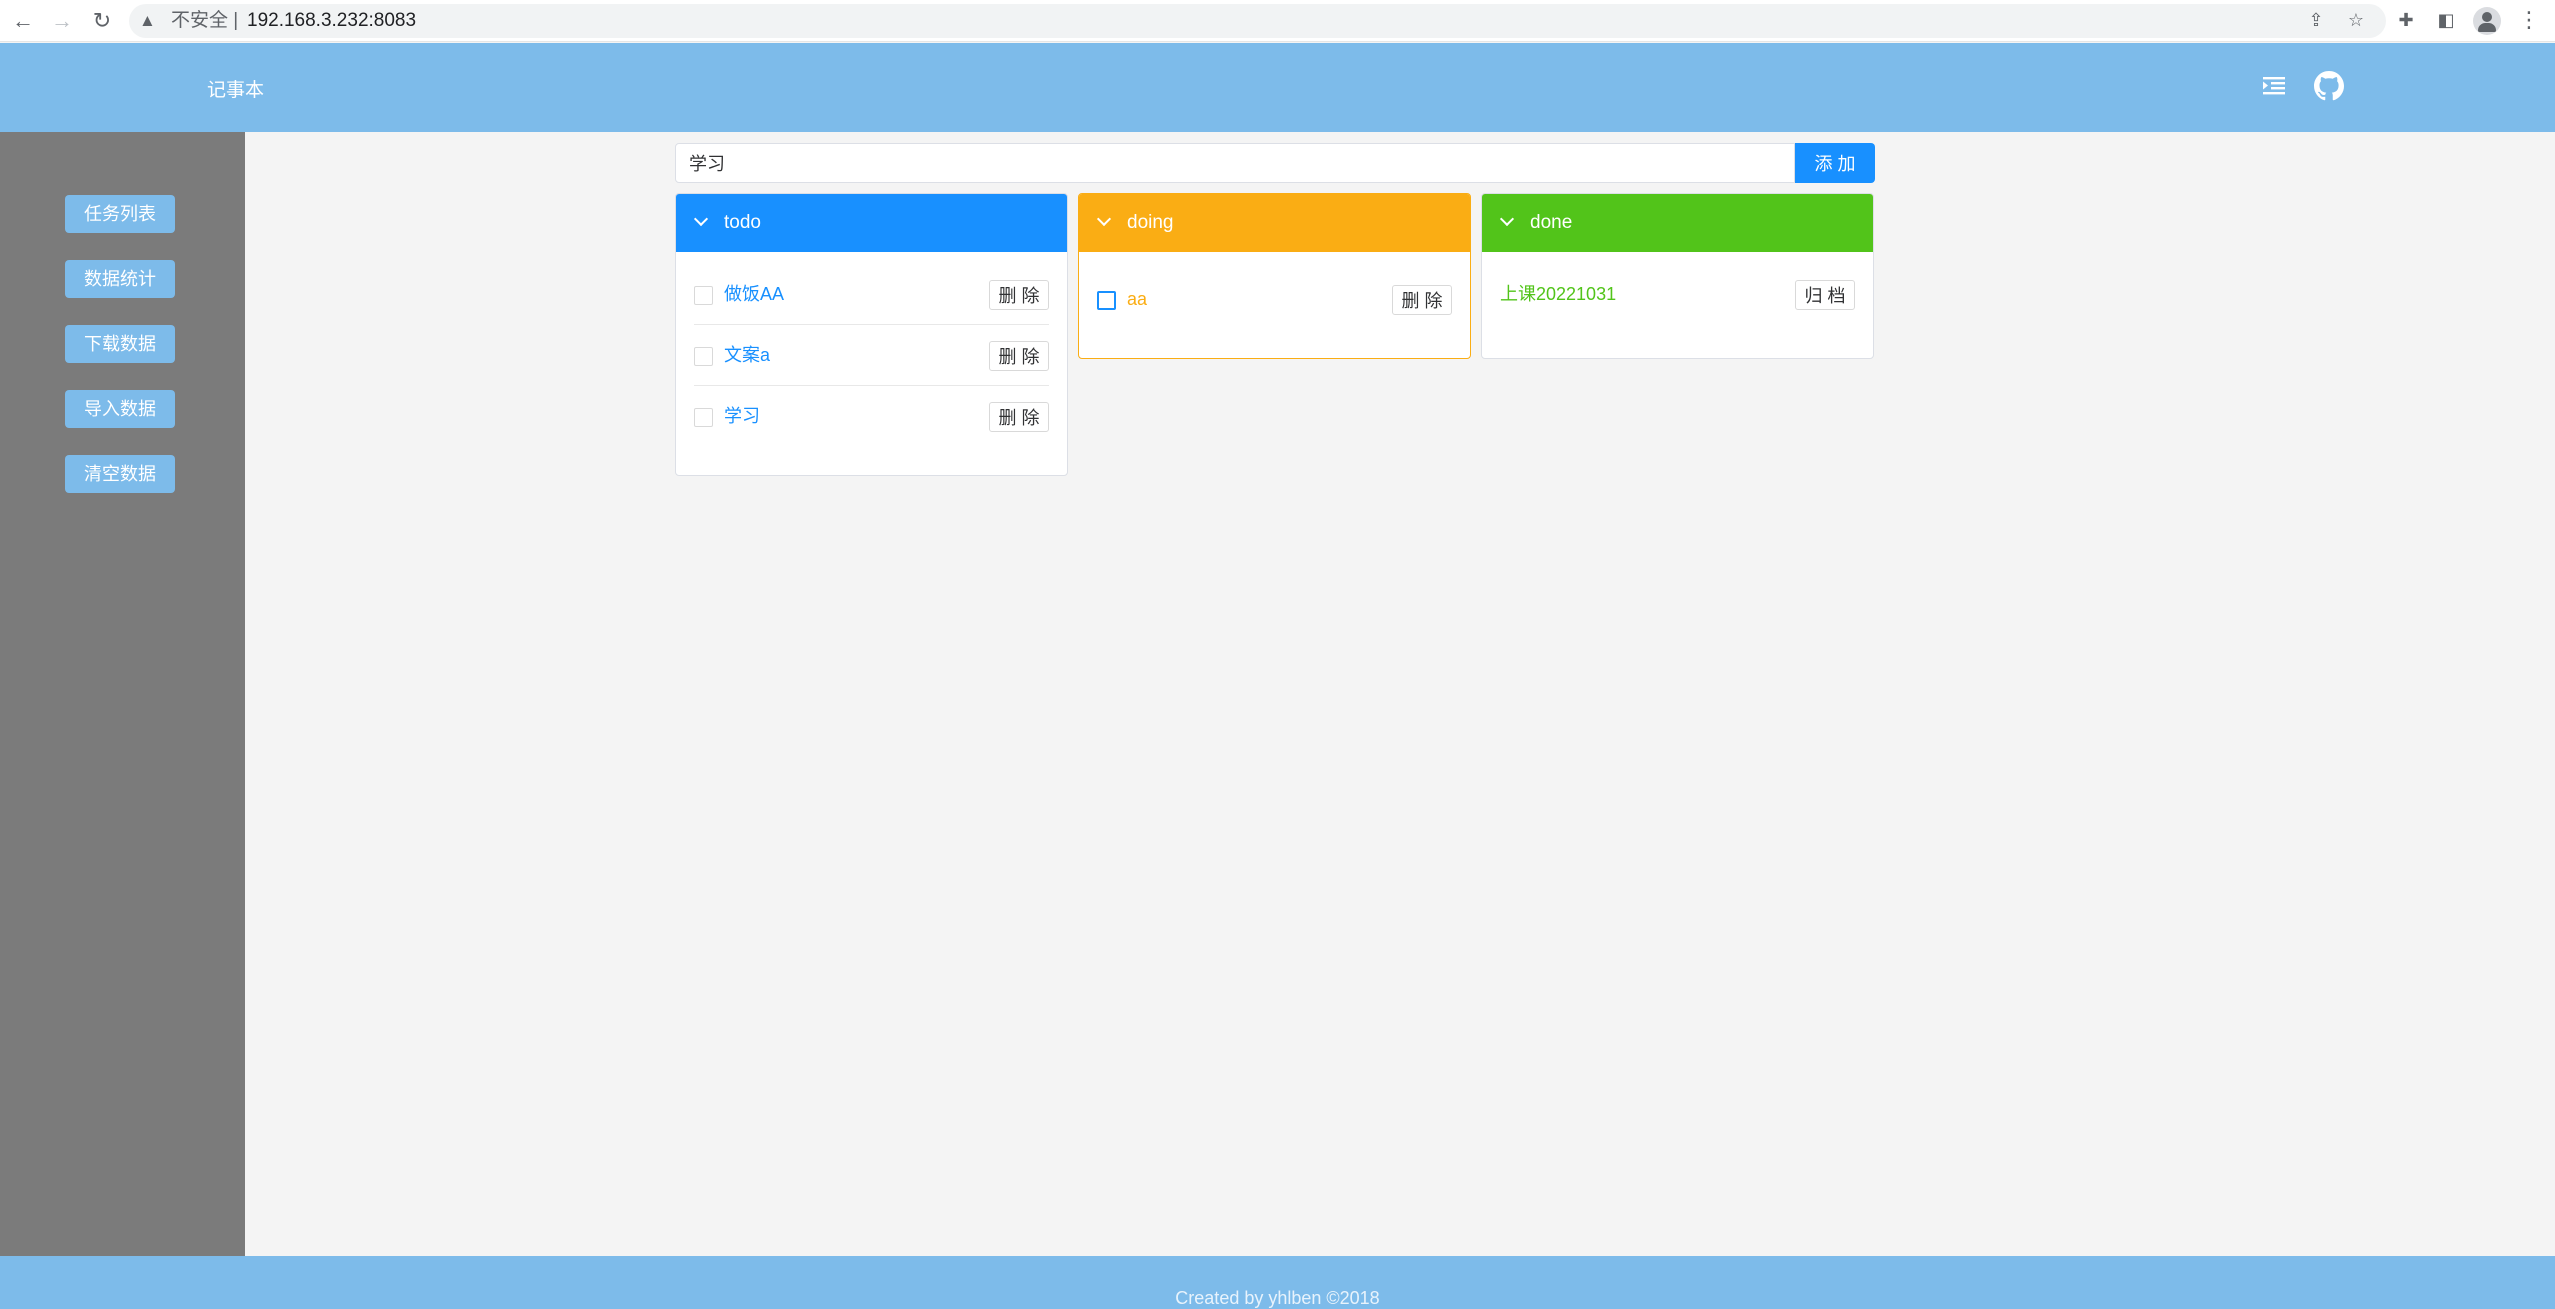 The height and width of the screenshot is (1309, 2555). Describe the element at coordinates (1235, 163) in the screenshot. I see `task-input` at that location.